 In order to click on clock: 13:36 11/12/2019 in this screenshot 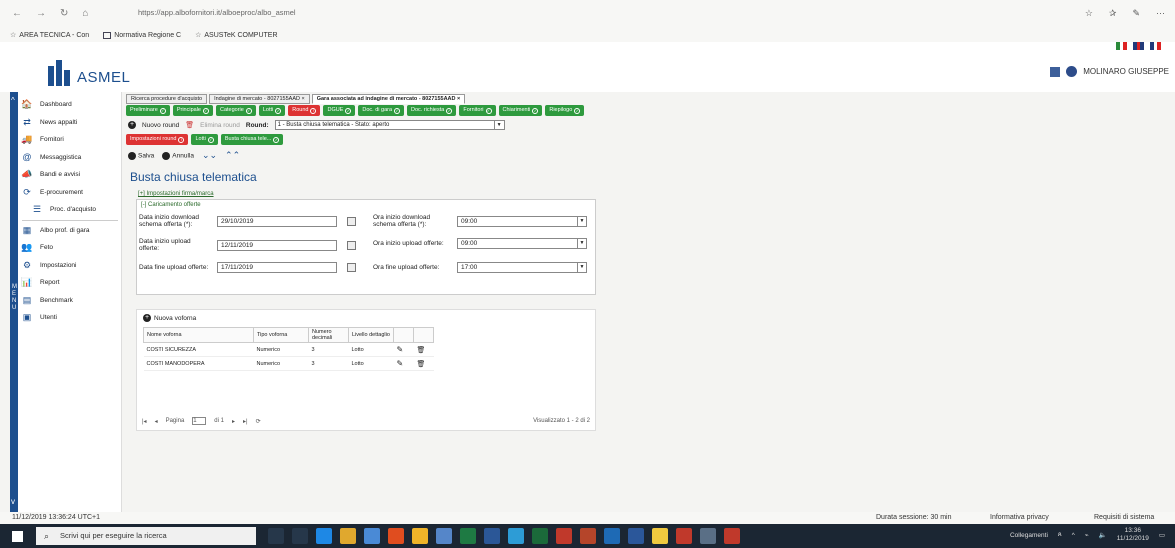, I will do `click(1133, 535)`.